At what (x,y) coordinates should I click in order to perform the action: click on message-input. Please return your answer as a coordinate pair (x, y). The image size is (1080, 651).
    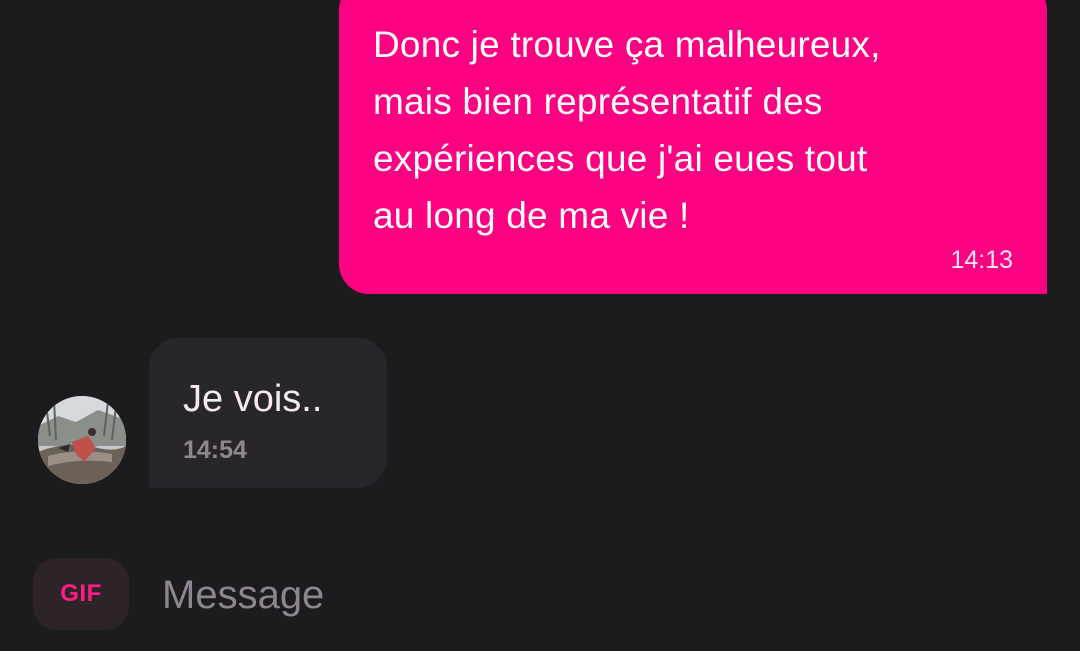
    Looking at the image, I should click on (602, 595).